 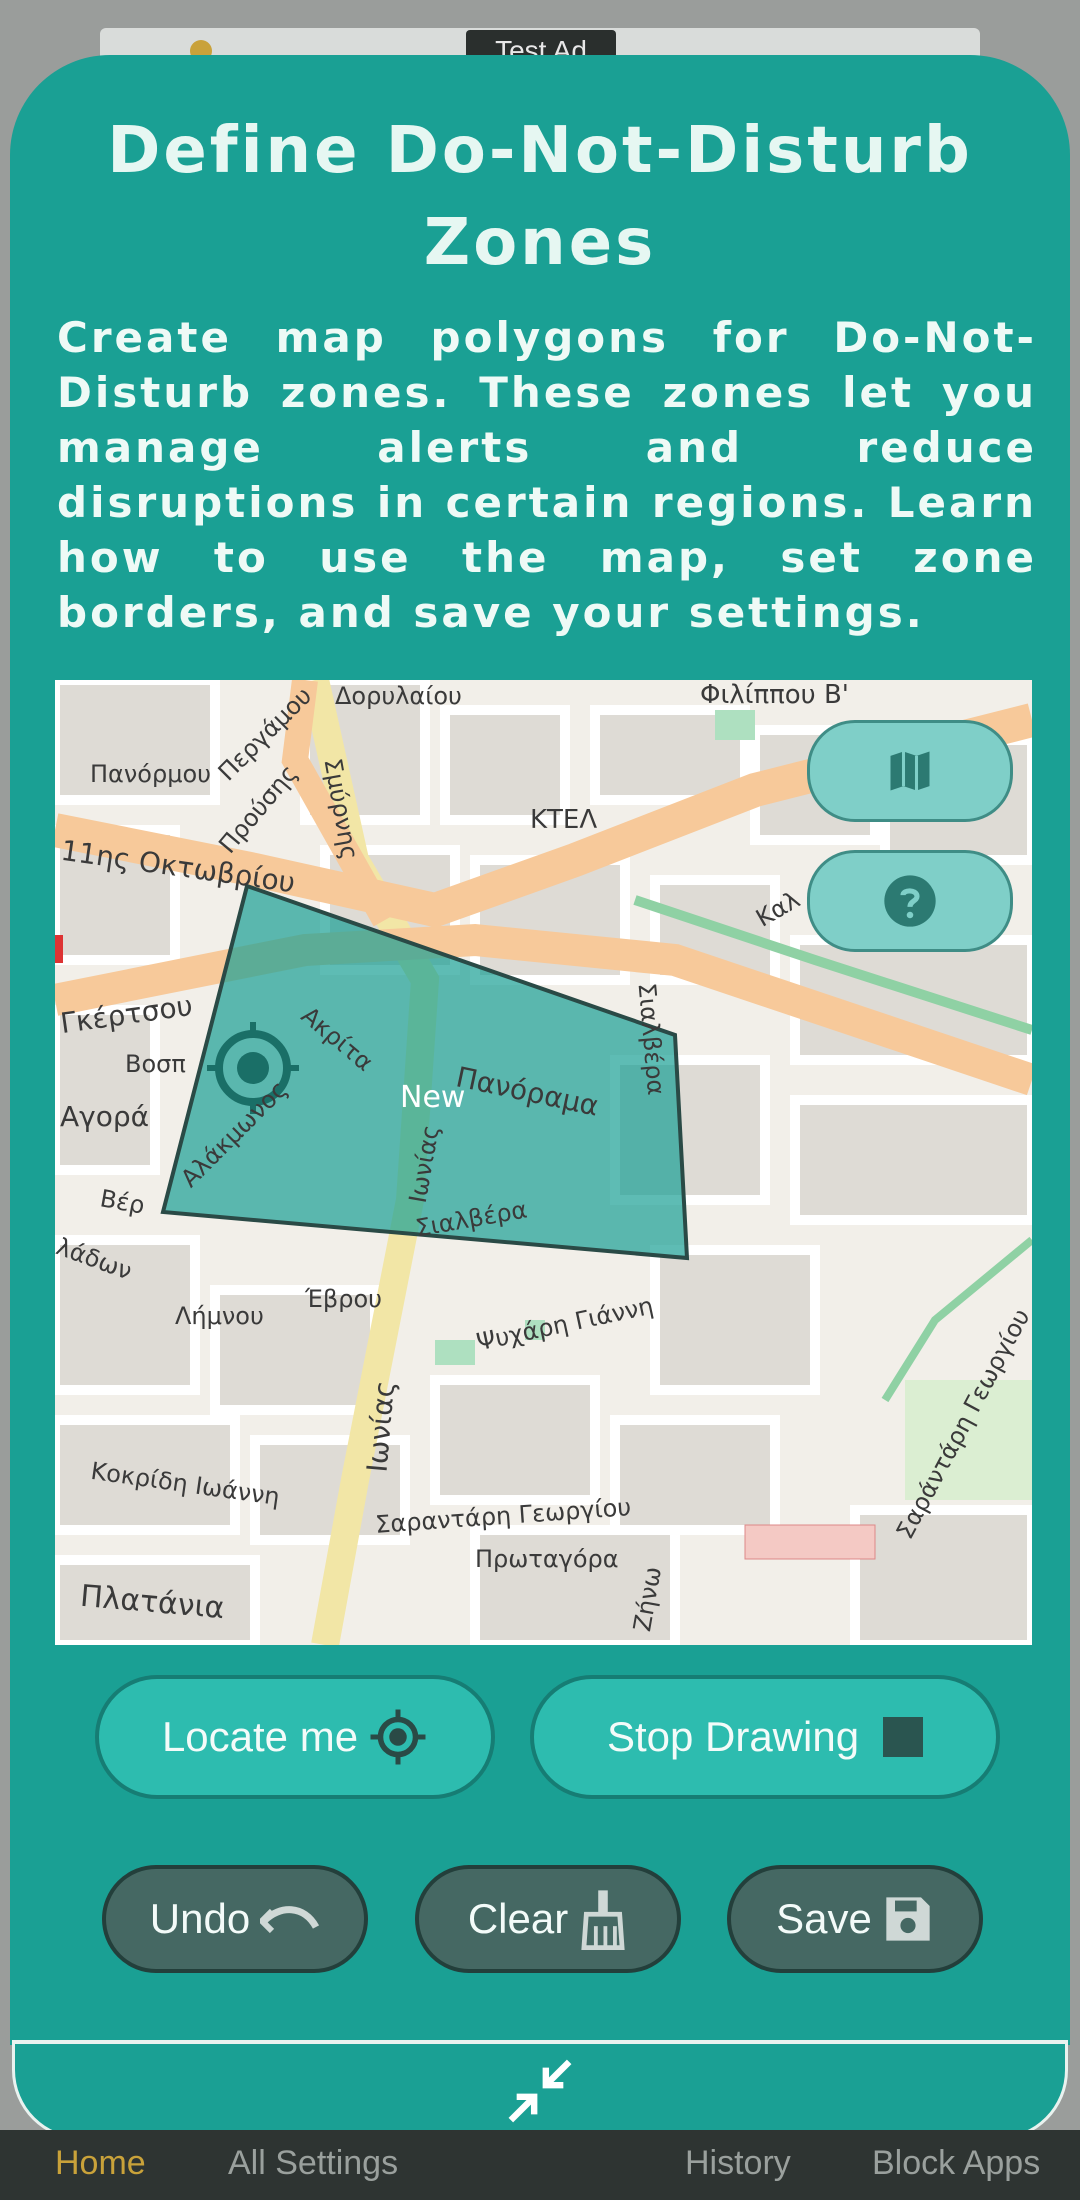 I want to click on street-label: Πρωταγόρα, so click(x=547, y=1559).